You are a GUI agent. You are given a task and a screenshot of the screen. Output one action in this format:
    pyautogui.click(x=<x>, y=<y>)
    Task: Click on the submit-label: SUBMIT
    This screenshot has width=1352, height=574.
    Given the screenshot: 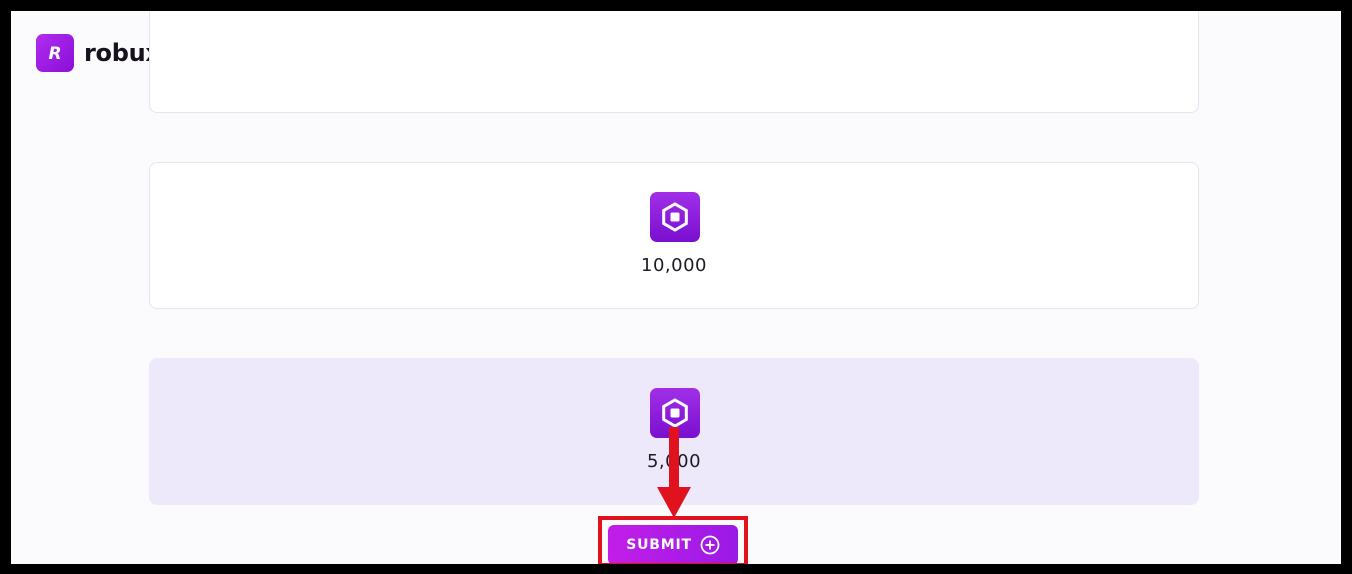 What is the action you would take?
    pyautogui.click(x=659, y=545)
    